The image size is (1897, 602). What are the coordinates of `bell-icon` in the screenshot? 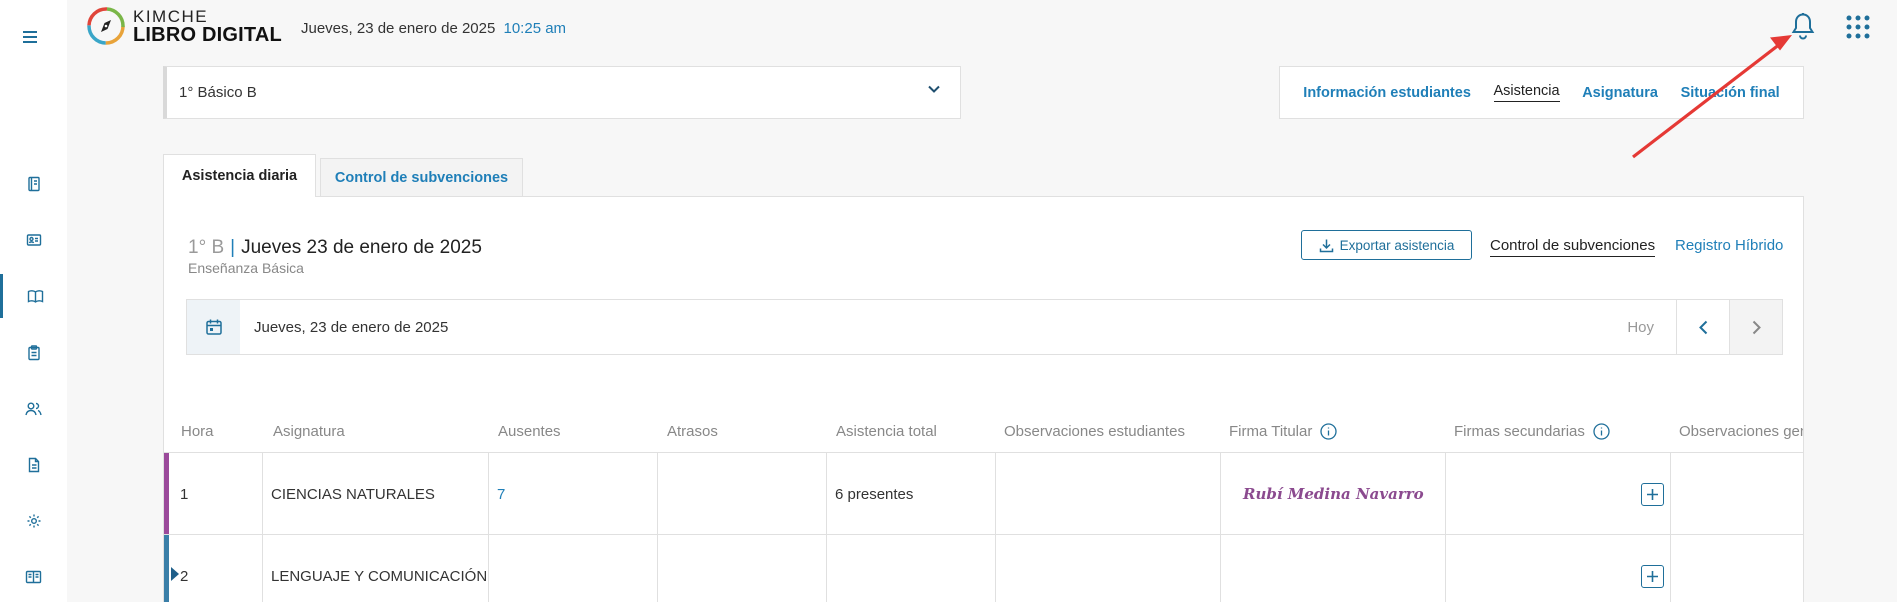 It's located at (1803, 26).